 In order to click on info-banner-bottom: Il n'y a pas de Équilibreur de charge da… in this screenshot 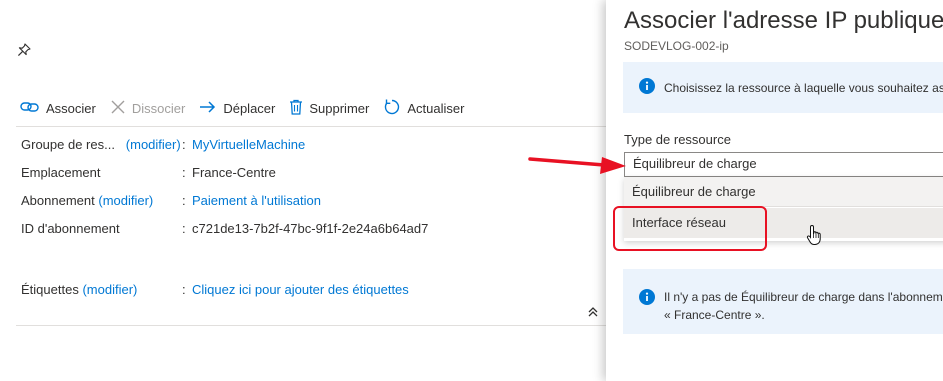, I will do `click(783, 301)`.